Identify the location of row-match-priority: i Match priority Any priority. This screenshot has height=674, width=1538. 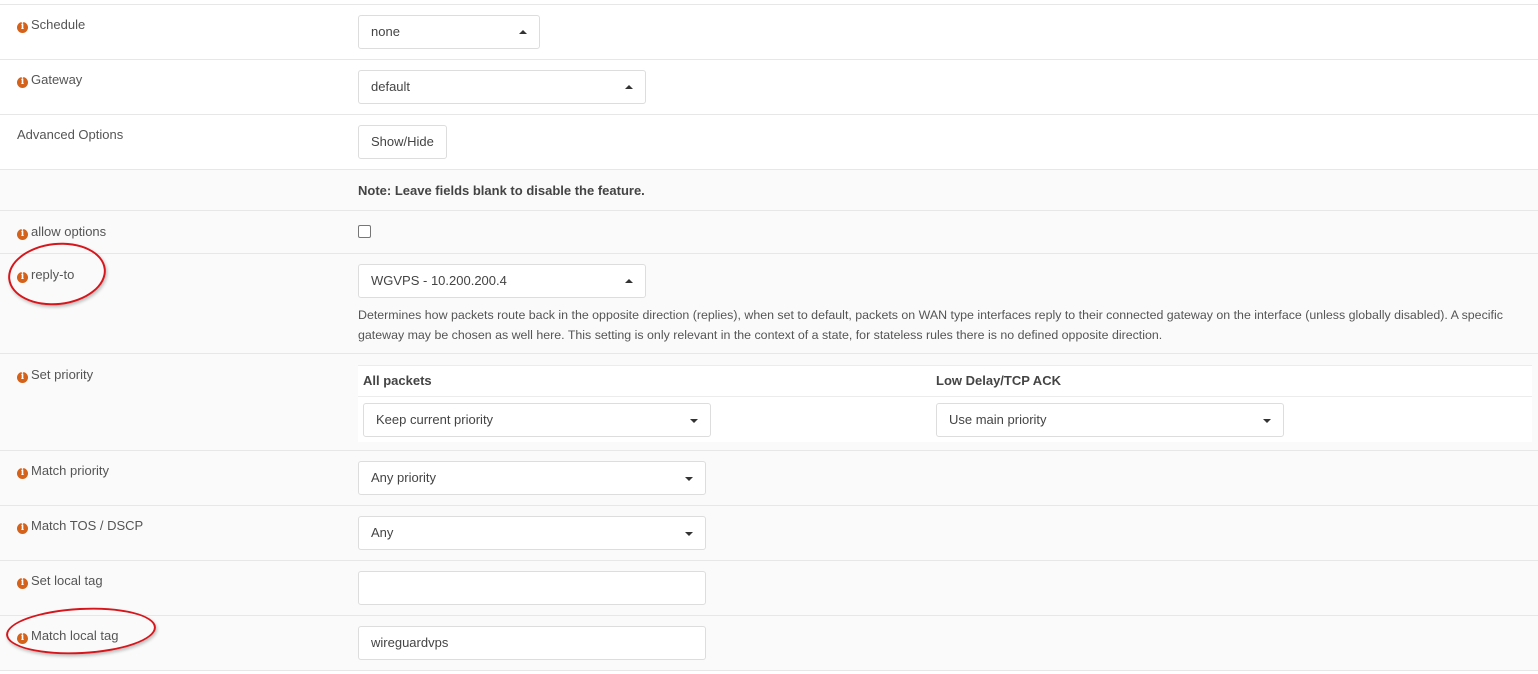
(769, 478).